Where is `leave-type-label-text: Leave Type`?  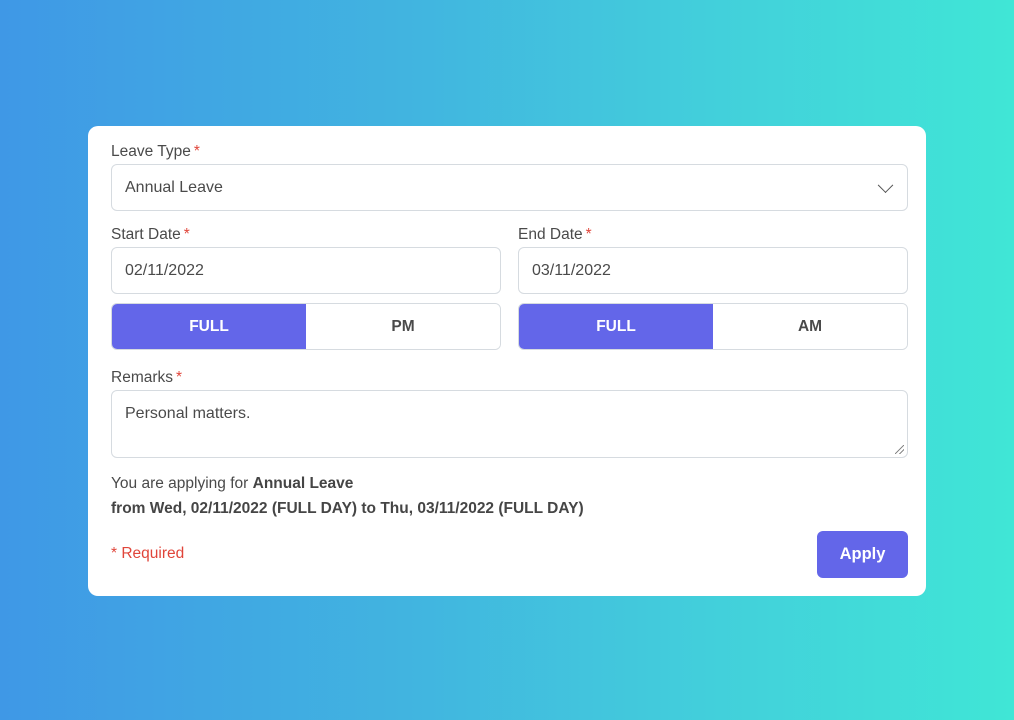 leave-type-label-text: Leave Type is located at coordinates (151, 151).